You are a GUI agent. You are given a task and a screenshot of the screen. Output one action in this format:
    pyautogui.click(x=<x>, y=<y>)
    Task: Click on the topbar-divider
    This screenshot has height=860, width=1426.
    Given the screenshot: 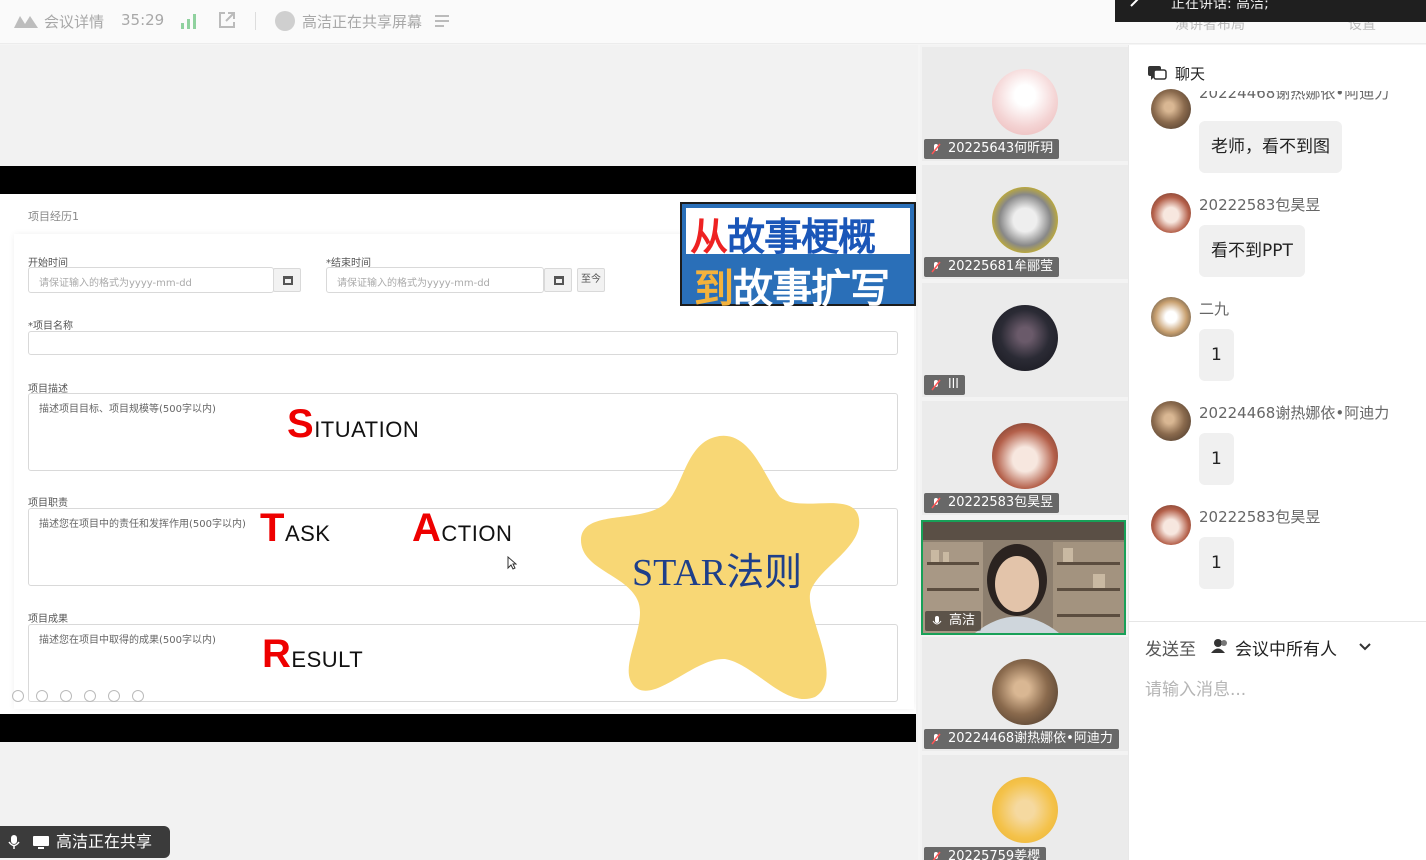 What is the action you would take?
    pyautogui.click(x=255, y=21)
    